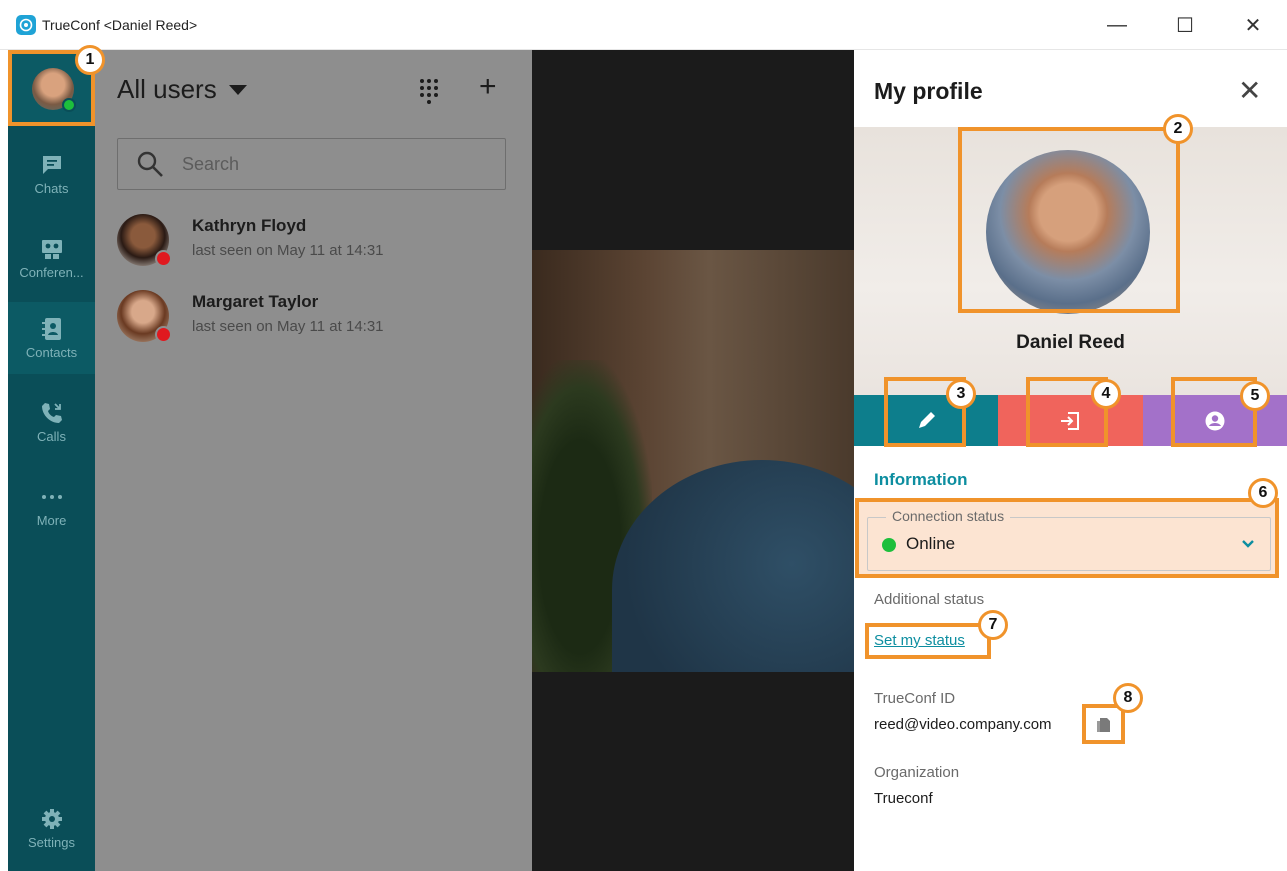 The height and width of the screenshot is (871, 1287). I want to click on maximize-button: ☐, so click(1185, 25).